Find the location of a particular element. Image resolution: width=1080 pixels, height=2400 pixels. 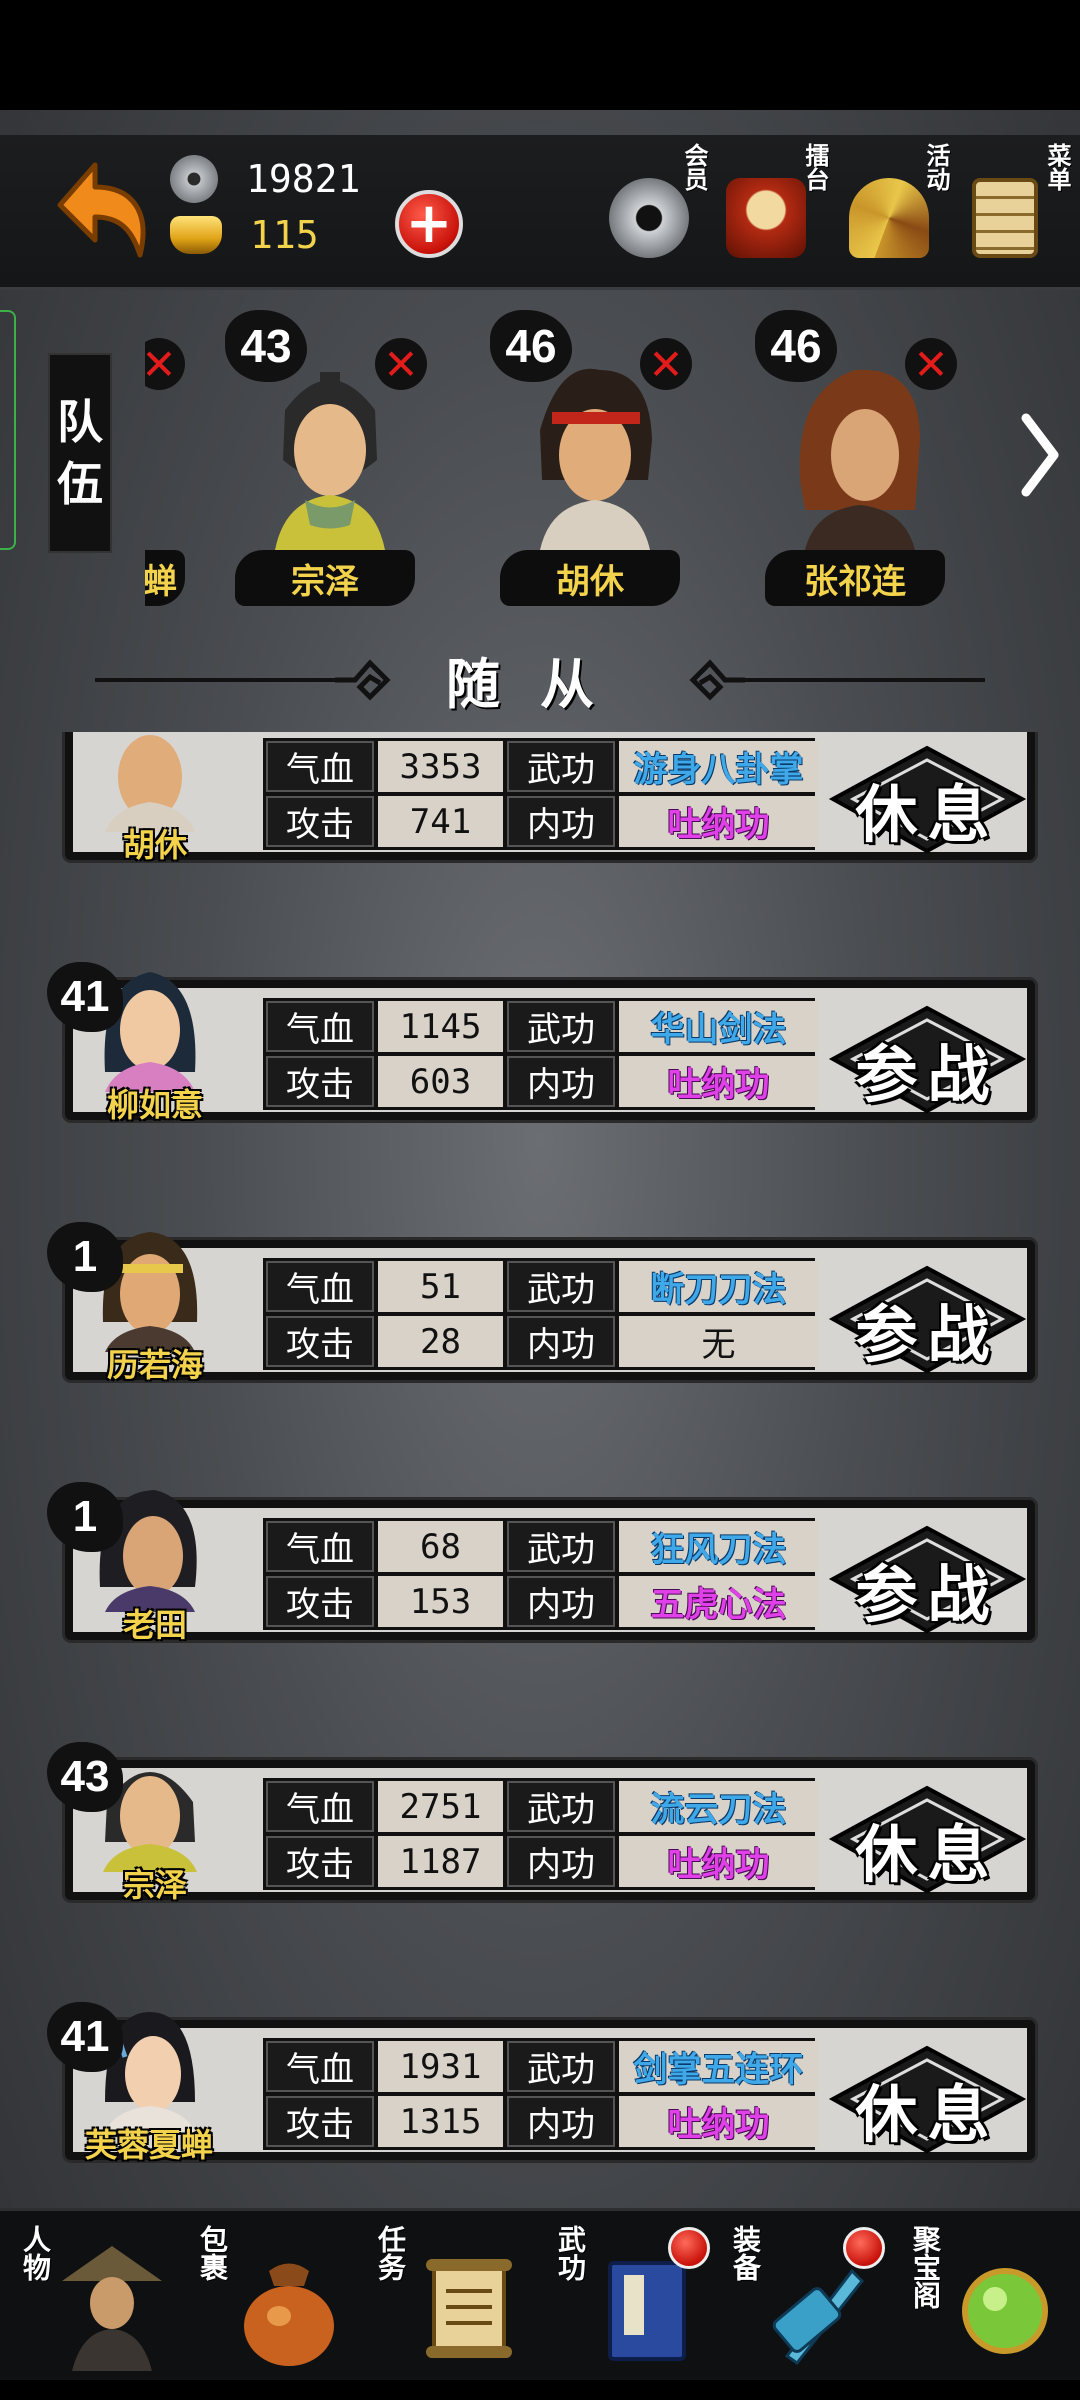

equipment-notification-dot is located at coordinates (864, 2248).